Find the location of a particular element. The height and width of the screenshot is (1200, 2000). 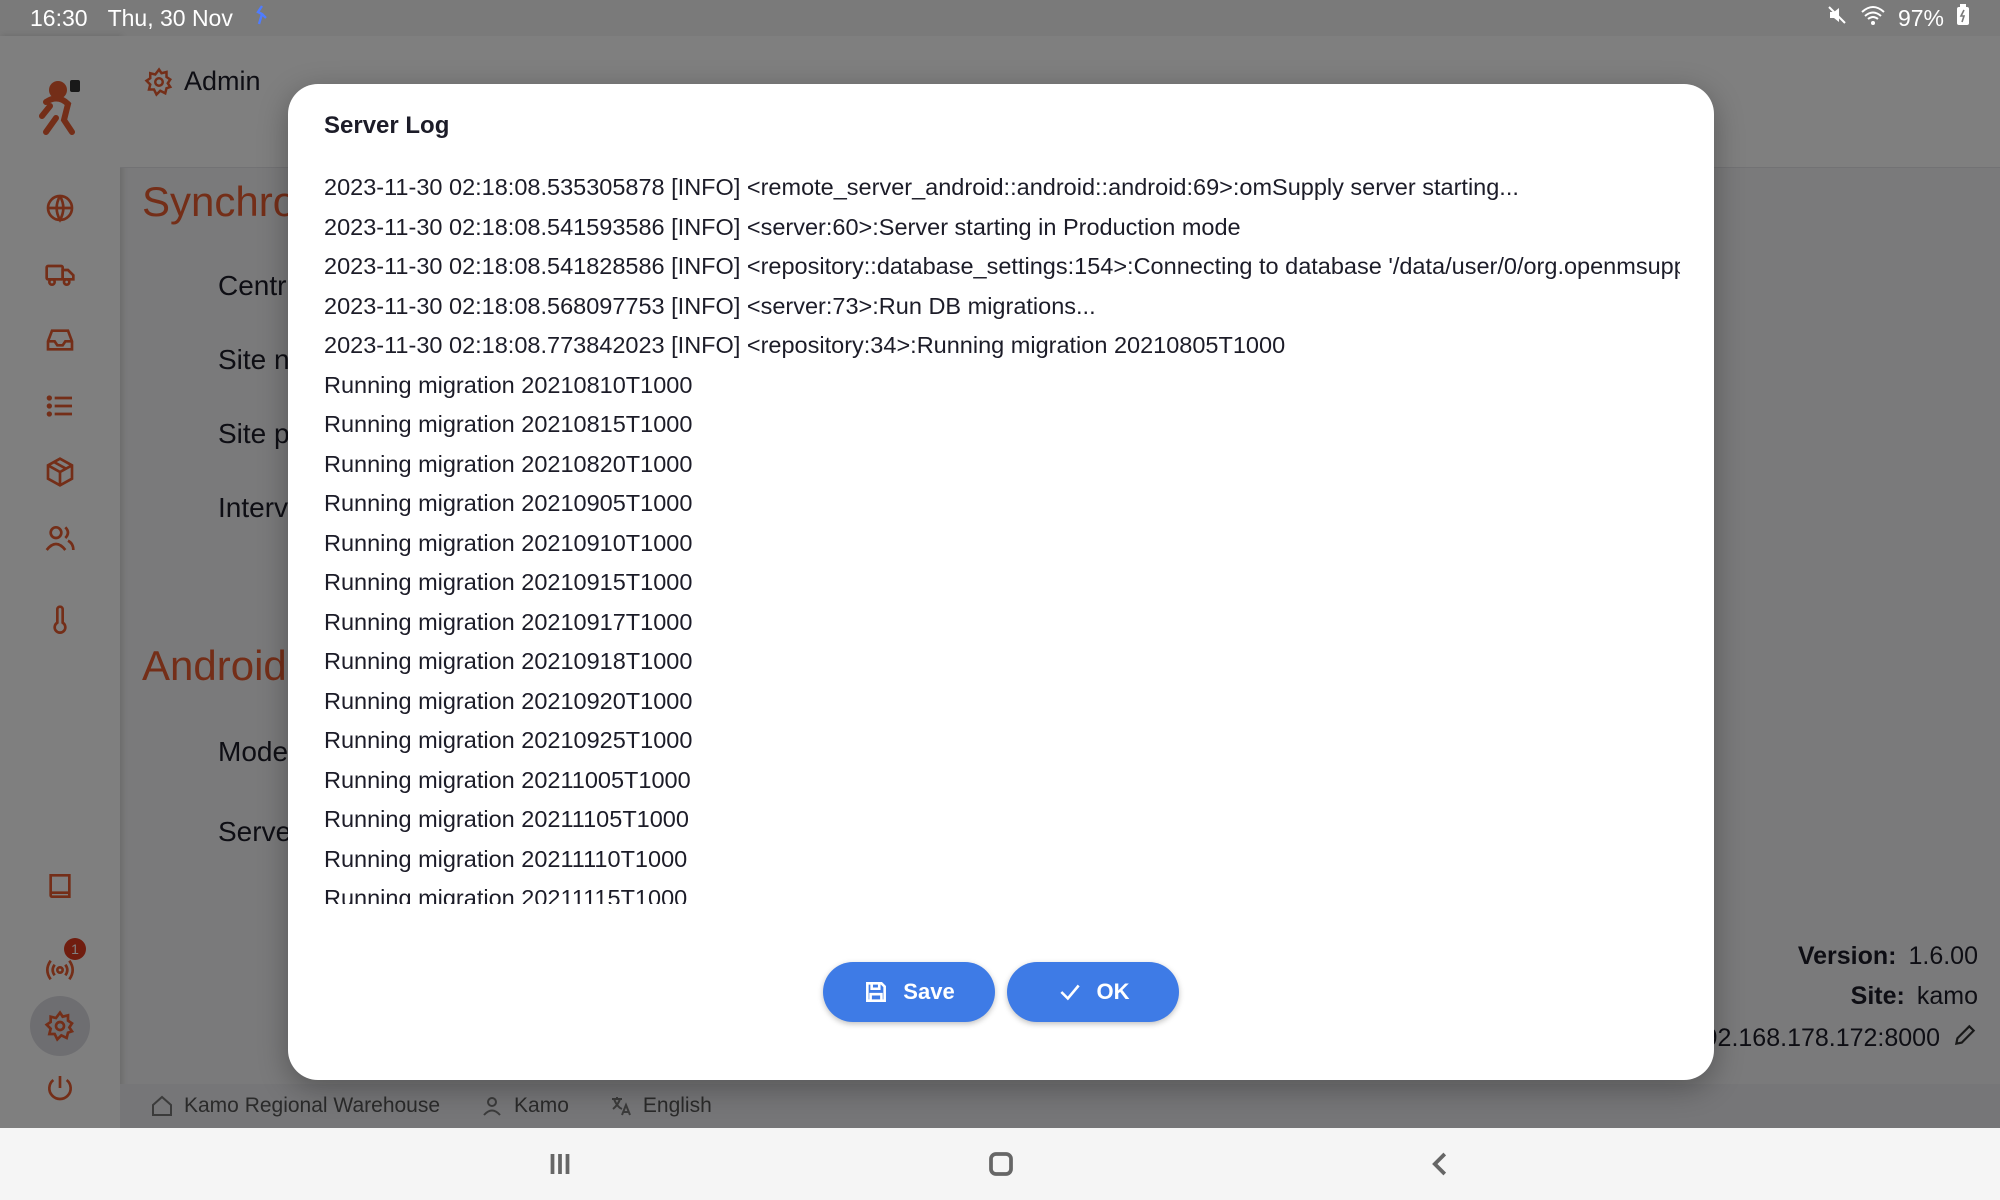

recents-icon is located at coordinates (560, 1164).